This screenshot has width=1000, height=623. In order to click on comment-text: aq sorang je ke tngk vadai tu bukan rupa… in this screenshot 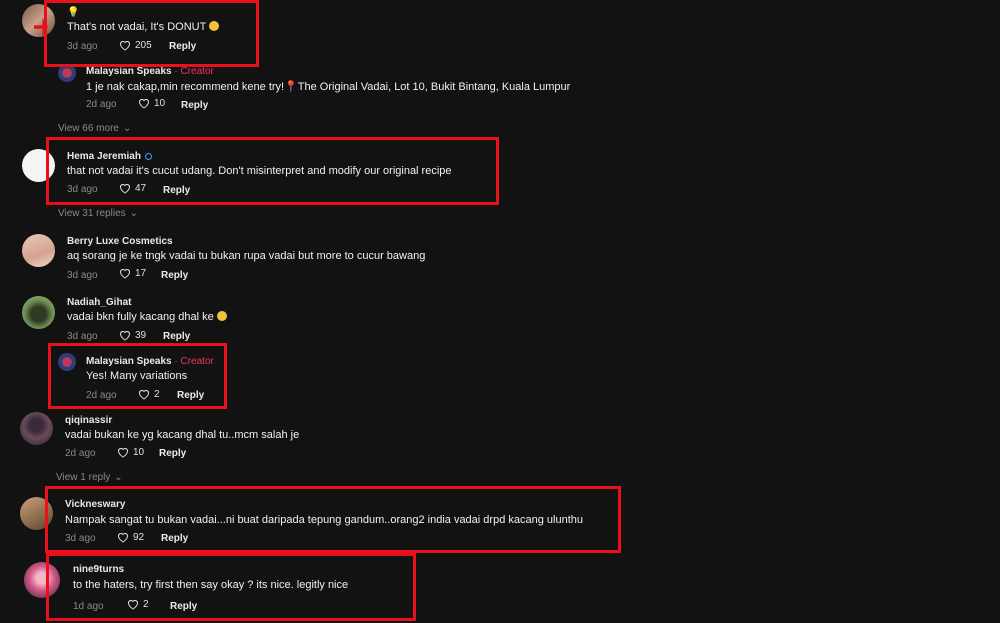, I will do `click(246, 256)`.